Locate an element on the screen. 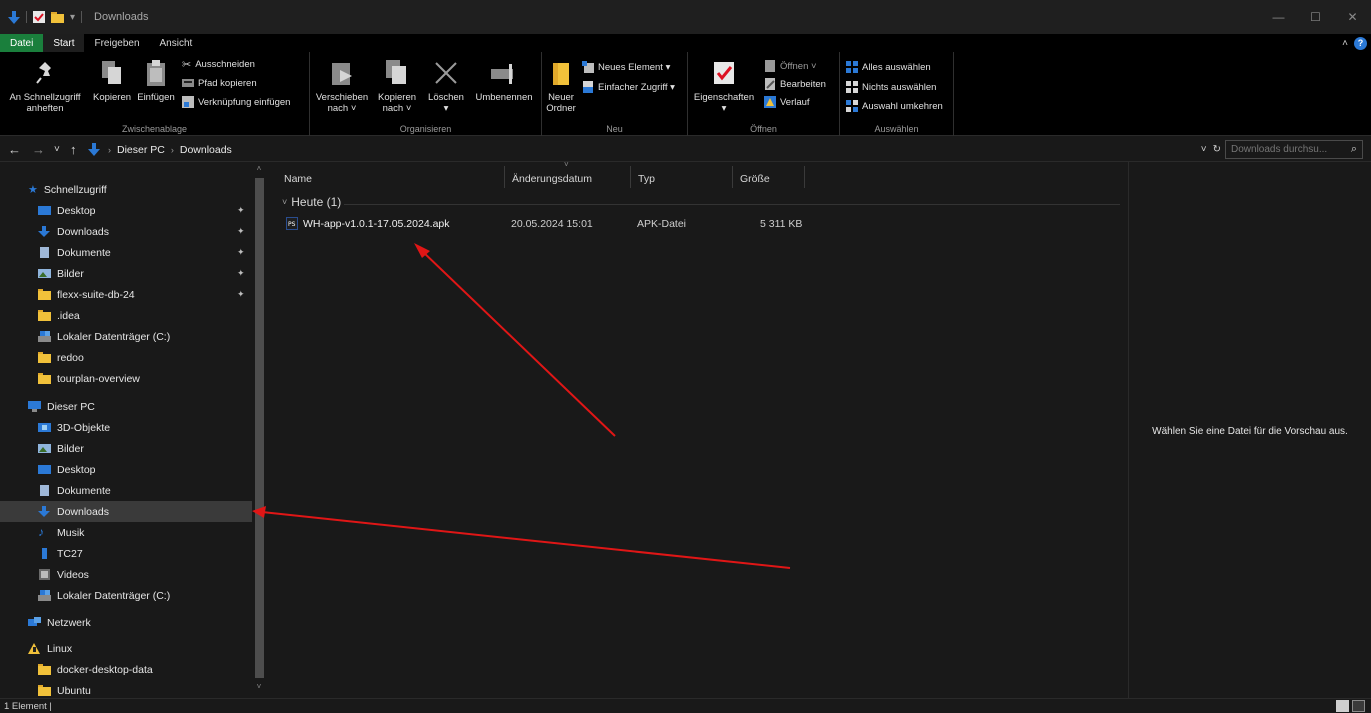 This screenshot has width=1371, height=713. back-button: ← is located at coordinates (14, 149).